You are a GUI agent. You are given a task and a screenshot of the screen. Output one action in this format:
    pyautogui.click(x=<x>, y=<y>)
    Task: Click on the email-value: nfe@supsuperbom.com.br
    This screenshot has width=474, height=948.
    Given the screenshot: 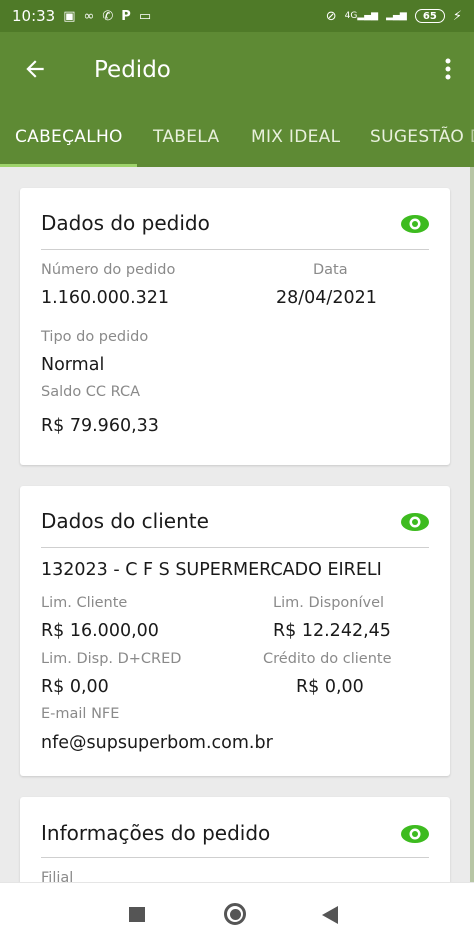 What is the action you would take?
    pyautogui.click(x=157, y=743)
    